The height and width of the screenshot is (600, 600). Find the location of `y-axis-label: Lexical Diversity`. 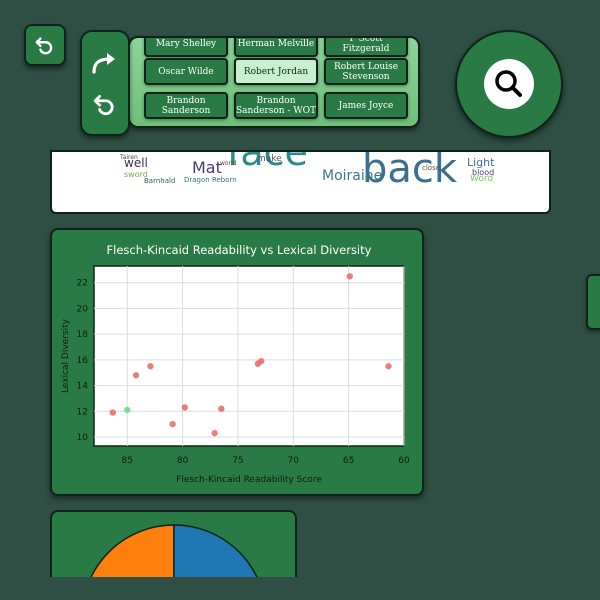

y-axis-label: Lexical Diversity is located at coordinates (66, 355).